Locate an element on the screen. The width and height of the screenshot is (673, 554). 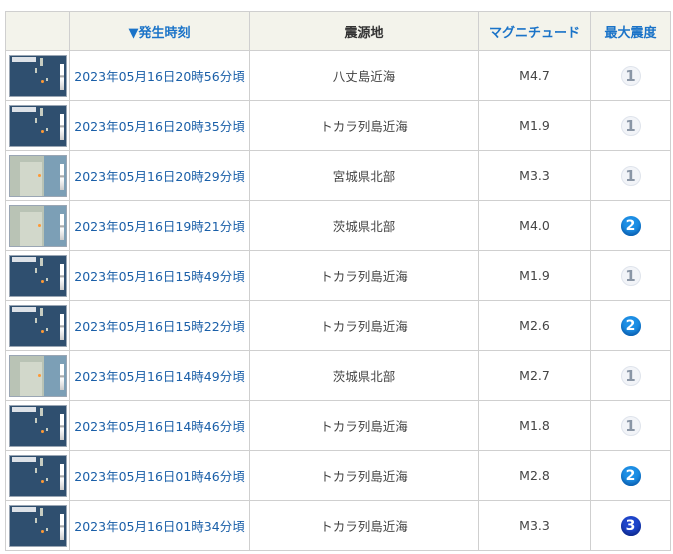
table-row: 2023年05月16日20時35分頃 トカラ列島近海 M1.9 1 is located at coordinates (338, 125).